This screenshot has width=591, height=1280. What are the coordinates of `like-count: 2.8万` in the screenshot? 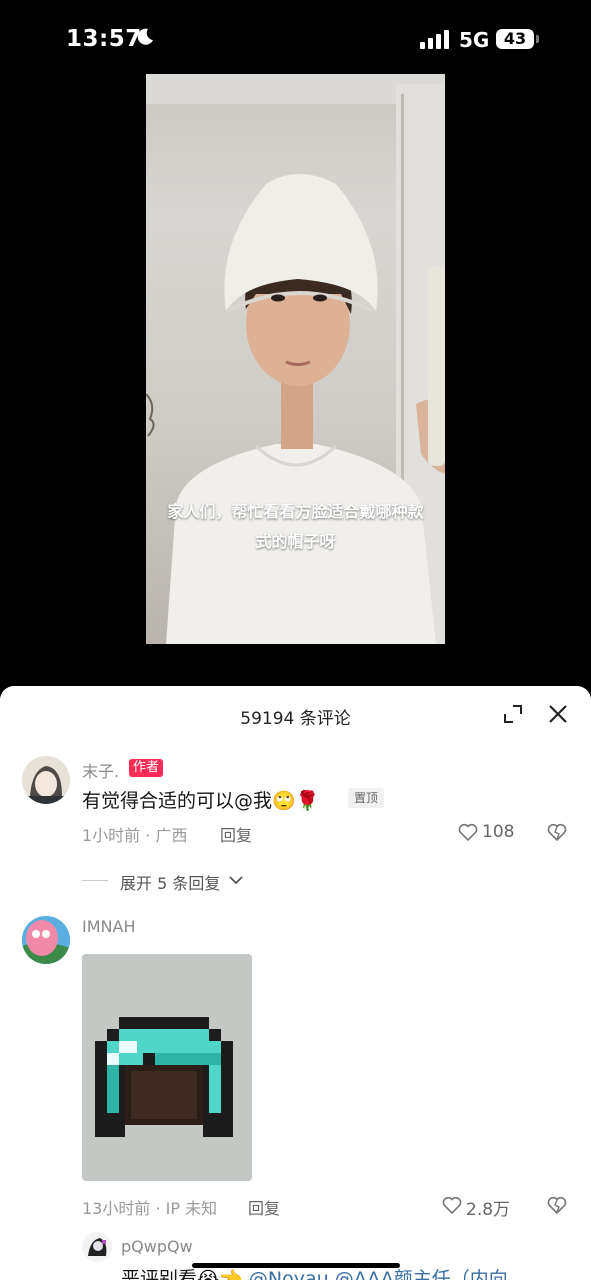 It's located at (488, 1210).